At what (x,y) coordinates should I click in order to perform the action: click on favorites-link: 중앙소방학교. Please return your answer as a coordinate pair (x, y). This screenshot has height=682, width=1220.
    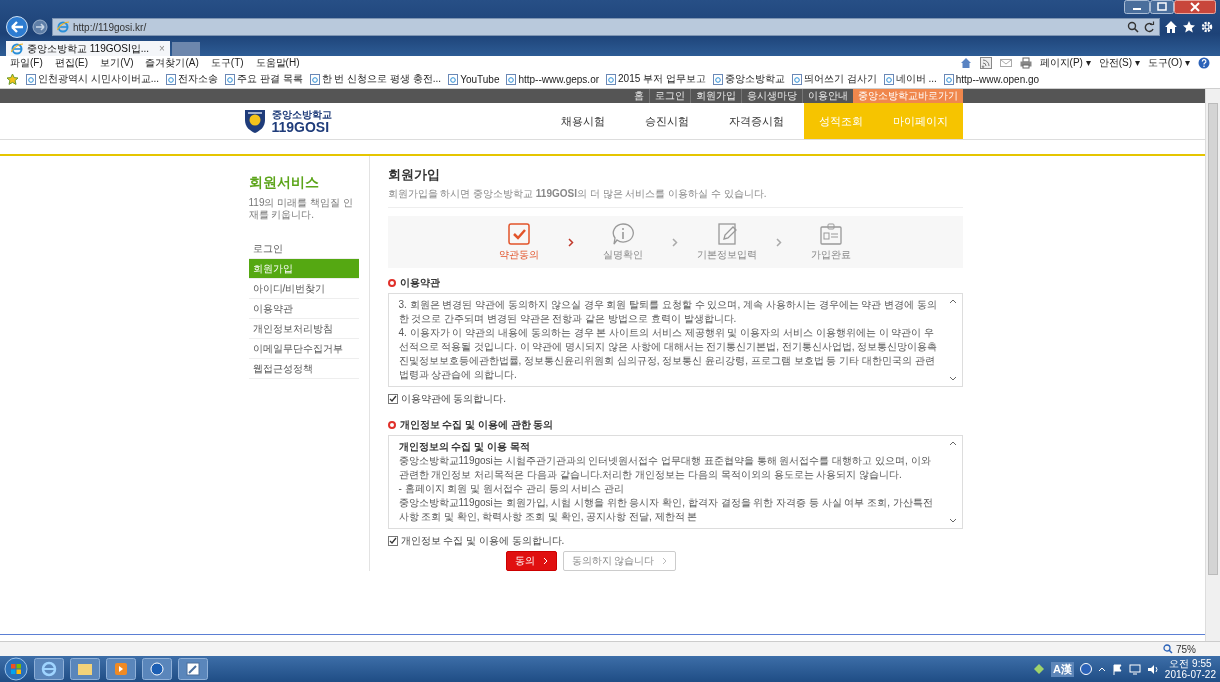
    Looking at the image, I should click on (748, 79).